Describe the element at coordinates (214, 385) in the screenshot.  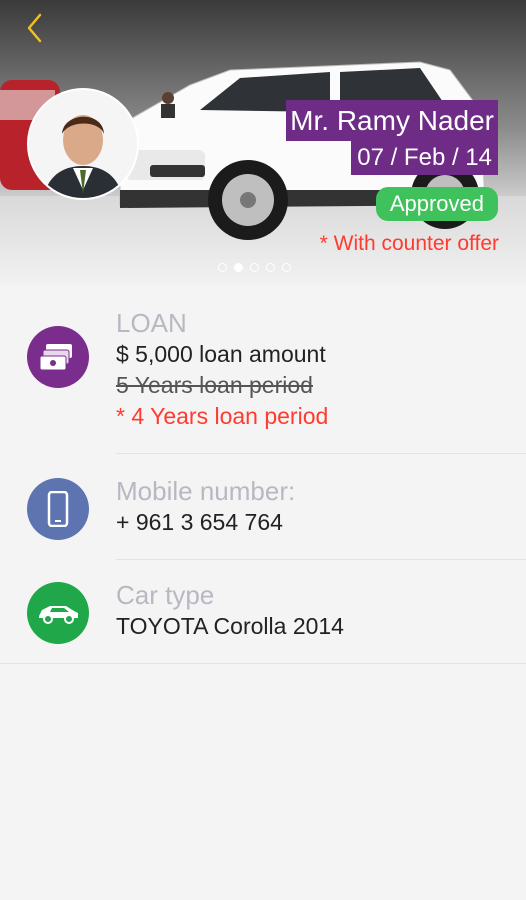
I see `original-loan-period: 5 Years loan period` at that location.